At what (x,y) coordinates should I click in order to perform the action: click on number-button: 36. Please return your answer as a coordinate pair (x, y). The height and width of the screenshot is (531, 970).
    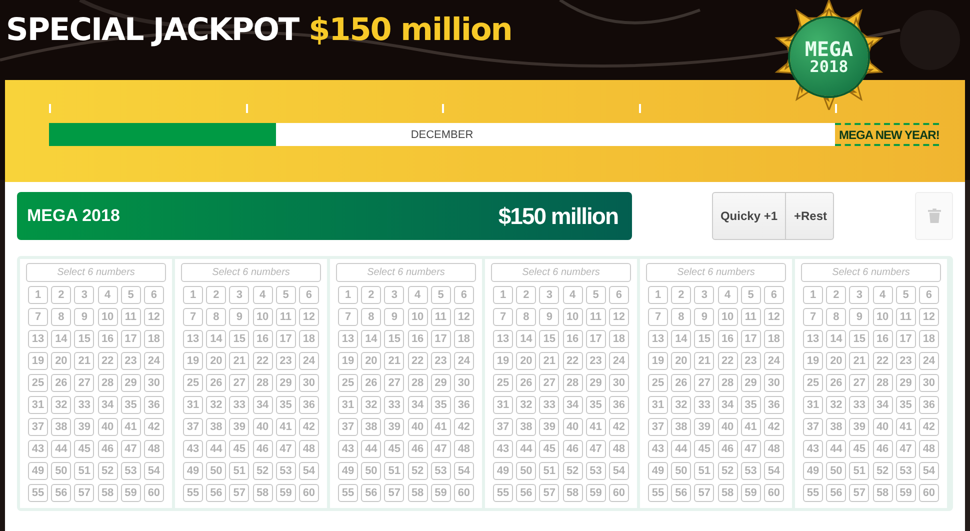
    Looking at the image, I should click on (154, 405).